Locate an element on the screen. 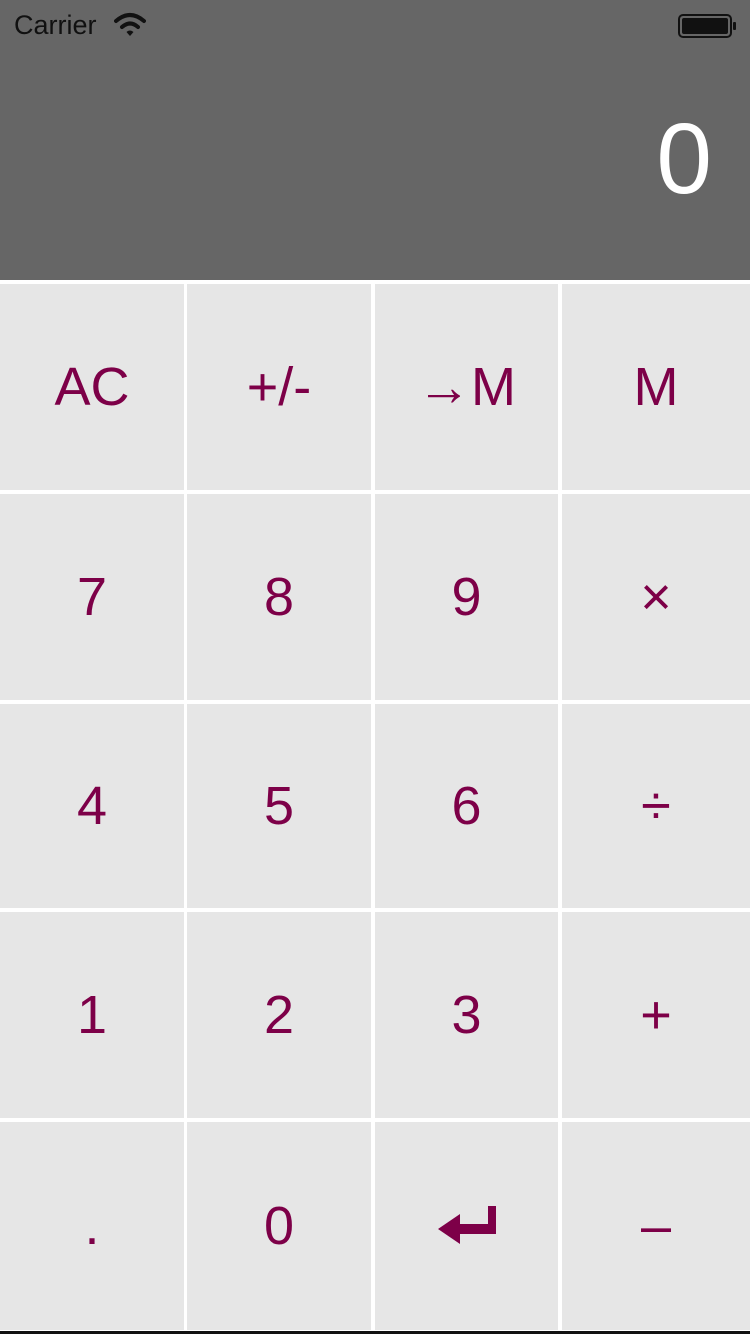 Image resolution: width=750 pixels, height=1334 pixels. key-label: 2 is located at coordinates (279, 1015).